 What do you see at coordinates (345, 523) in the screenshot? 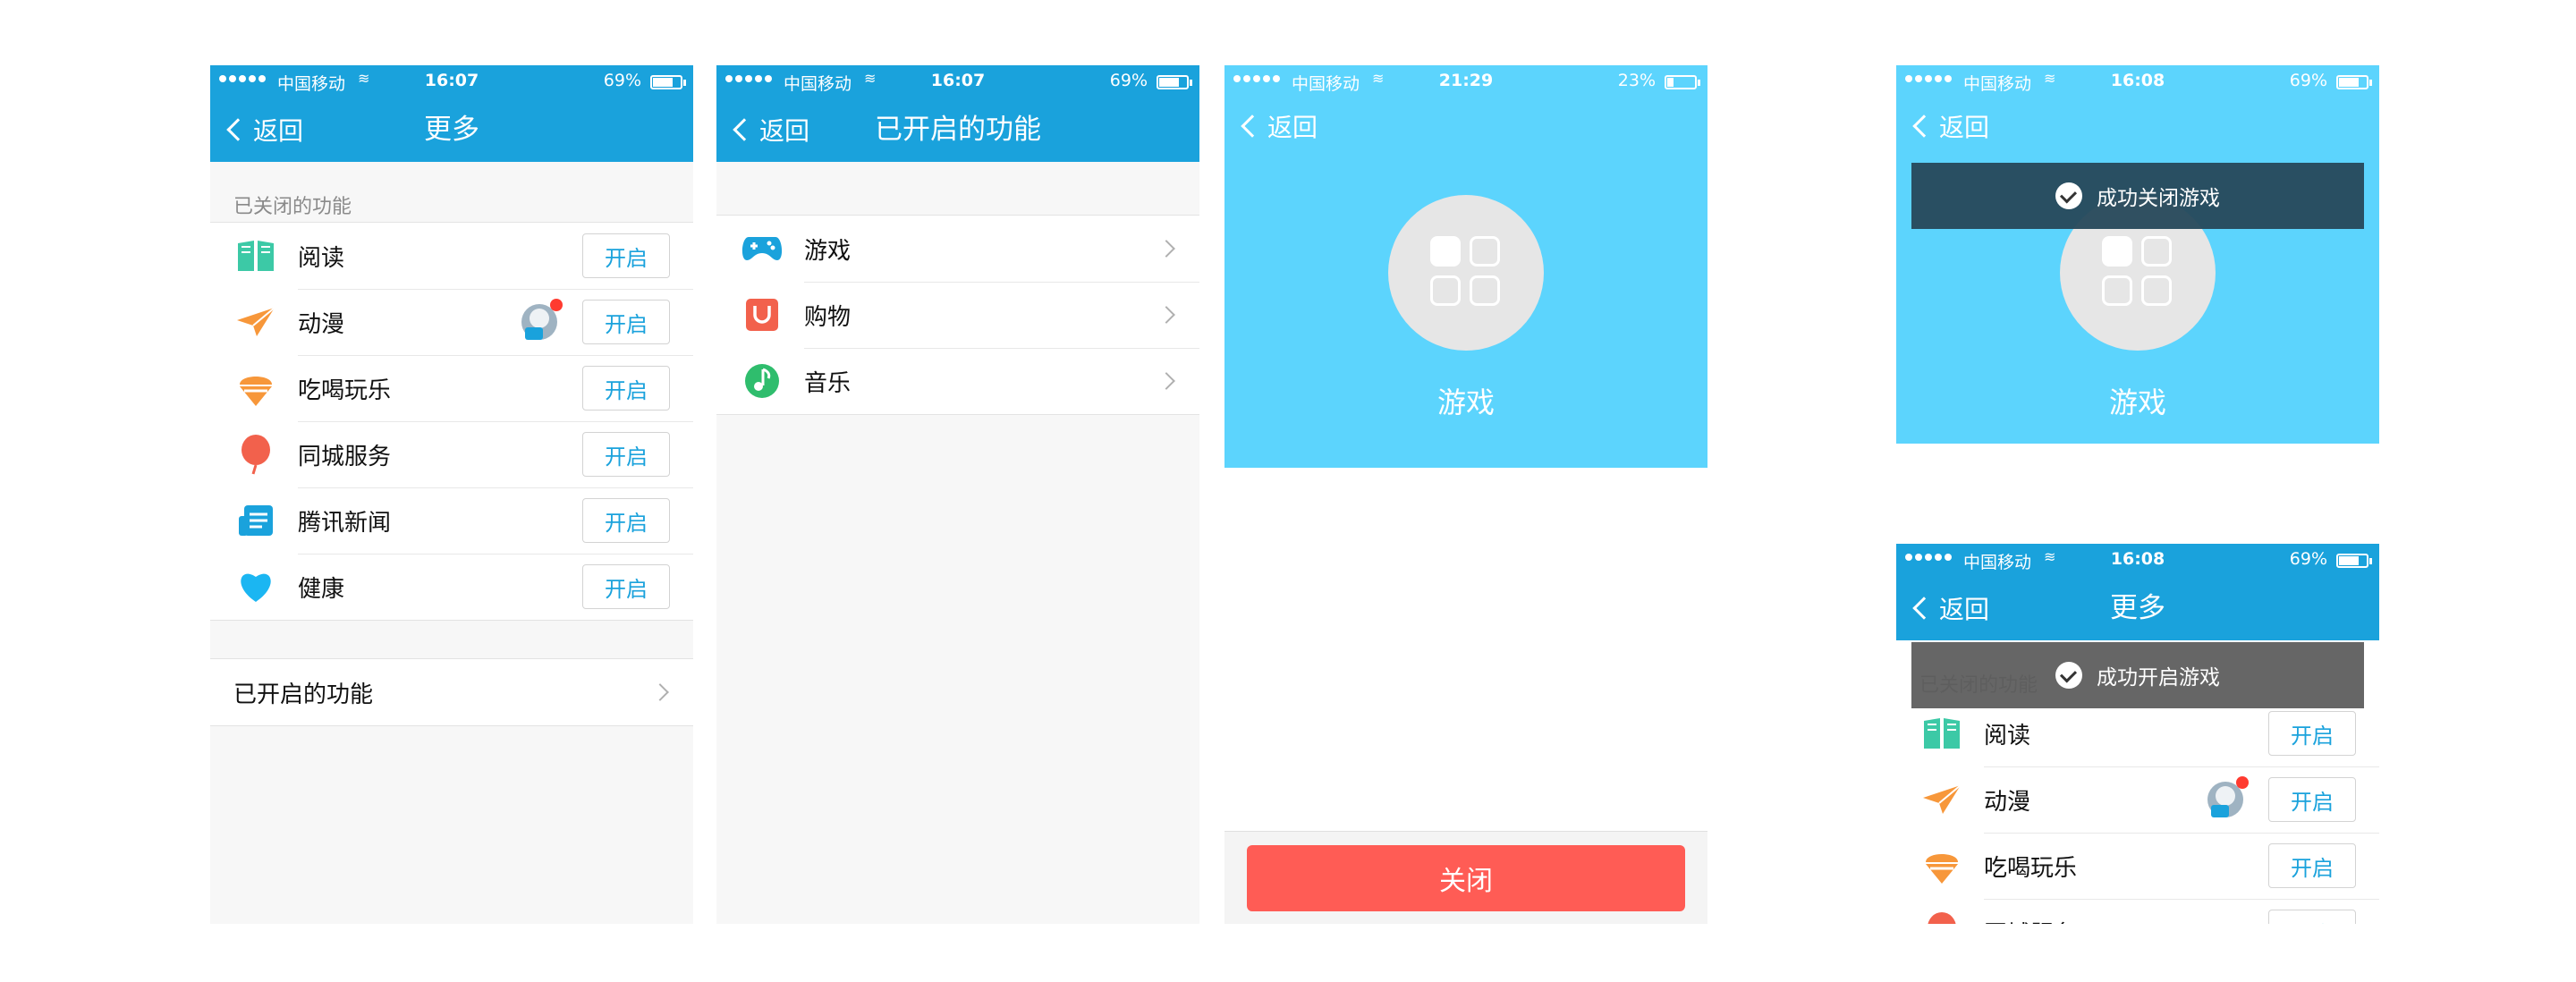
I see `item-label: 腾讯新闻` at bounding box center [345, 523].